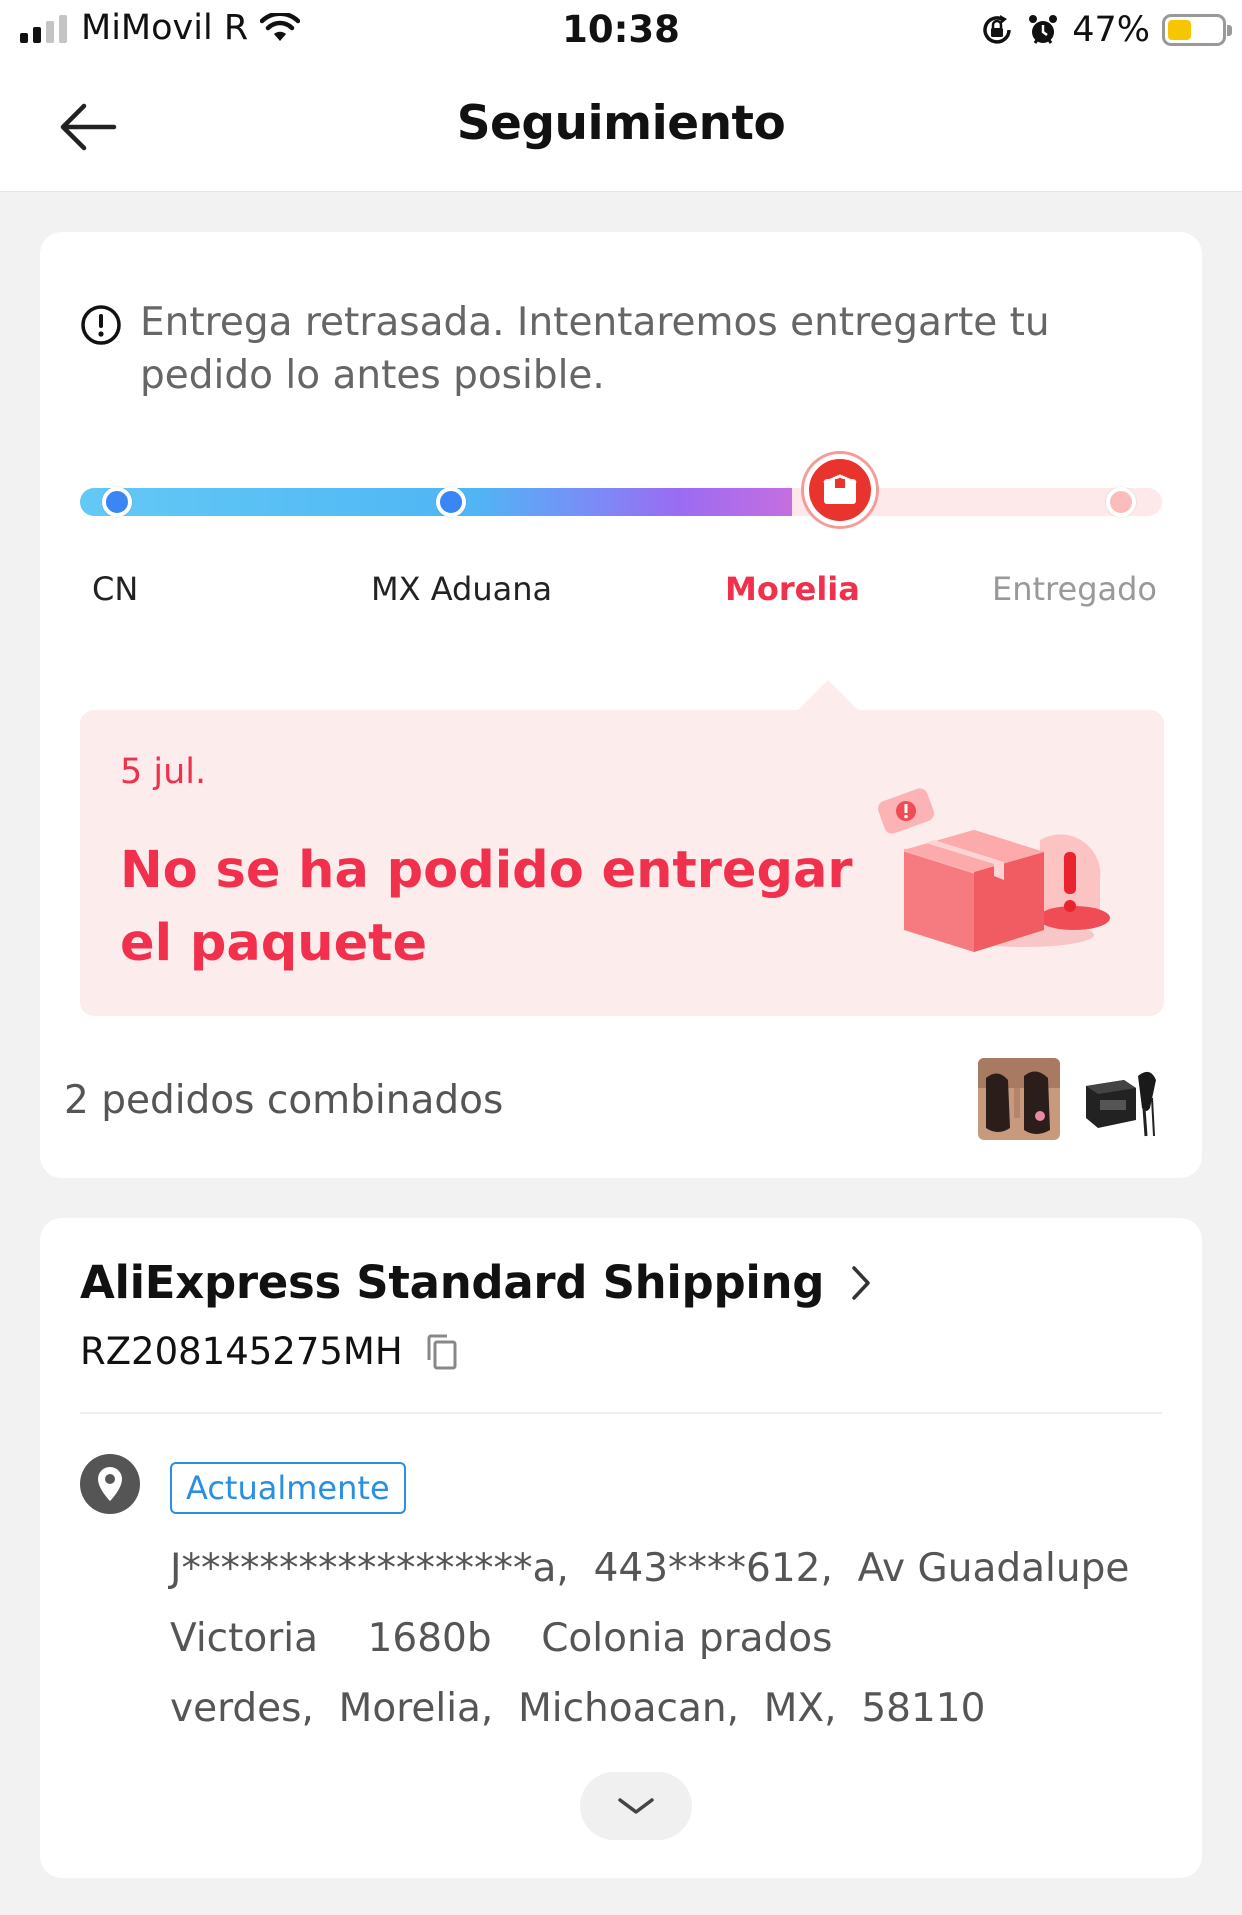  Describe the element at coordinates (997, 29) in the screenshot. I see `orientation-lock-icon` at that location.